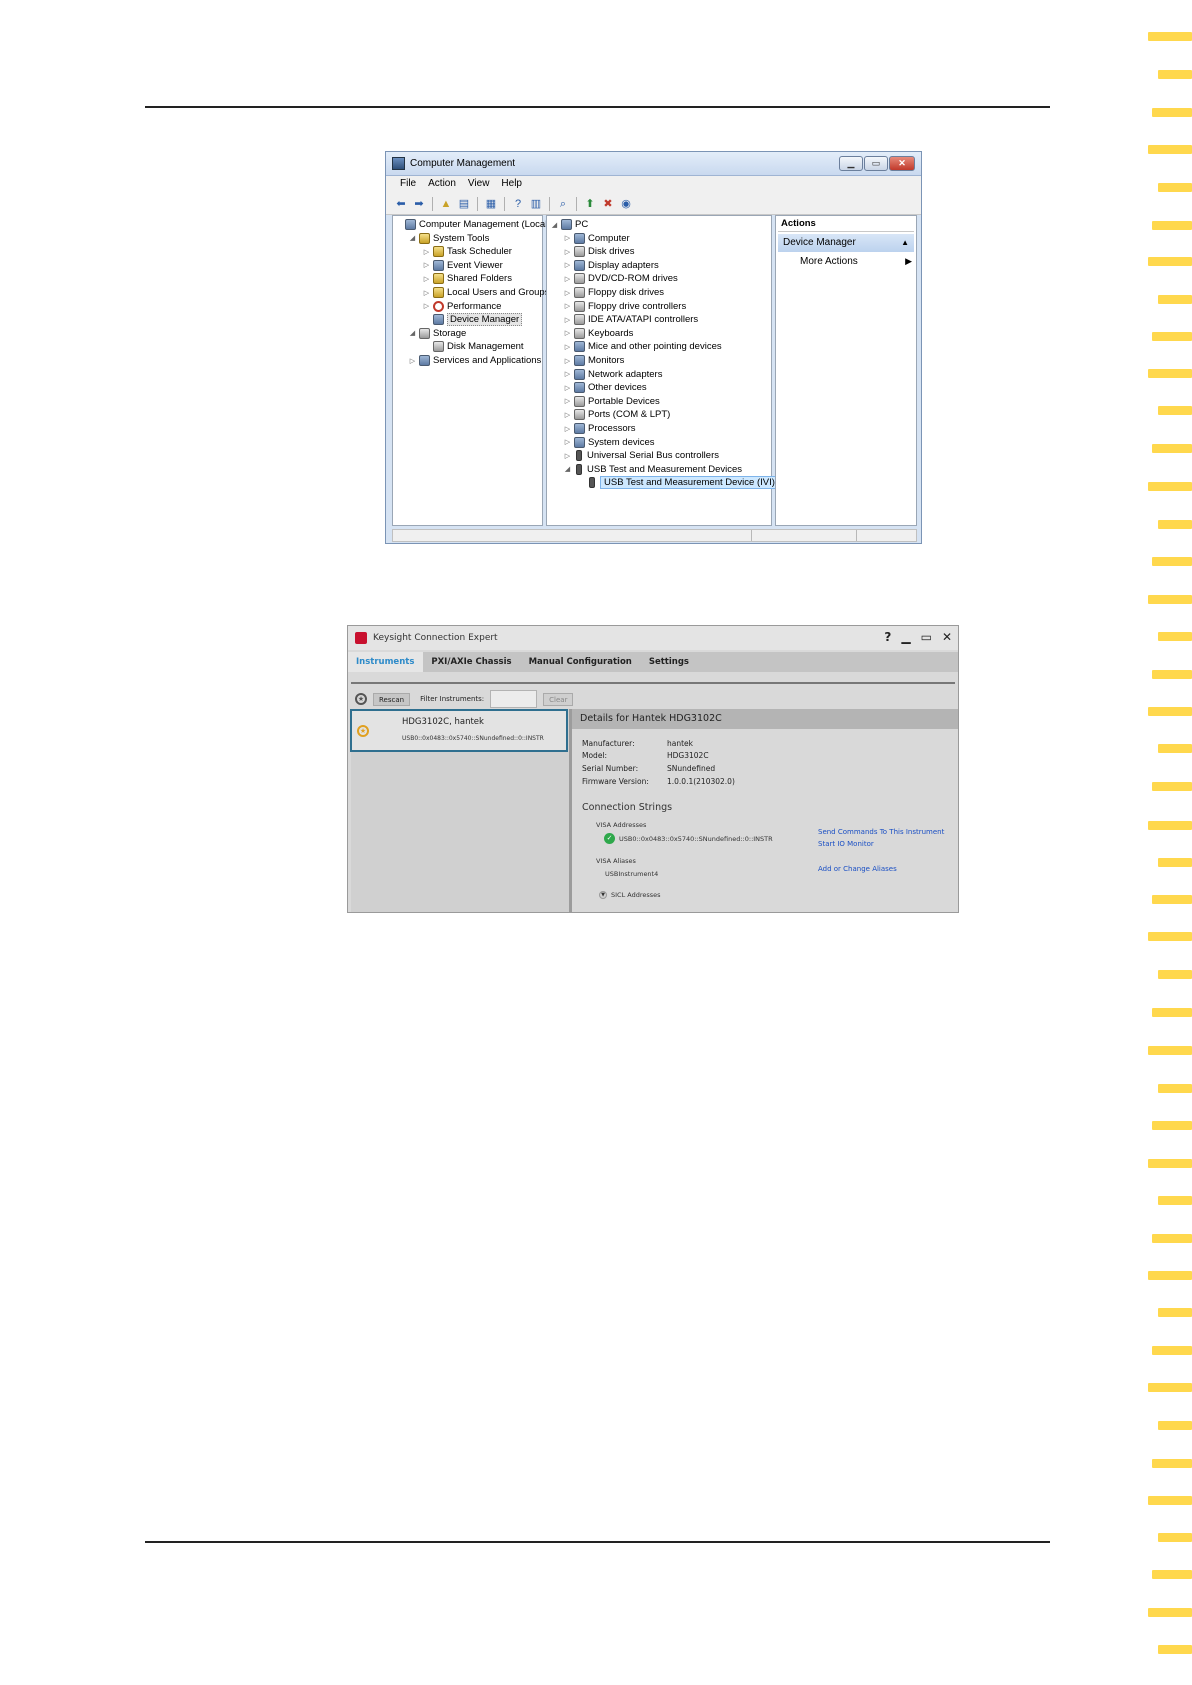  I want to click on tree-item: Disk Management, so click(473, 346).